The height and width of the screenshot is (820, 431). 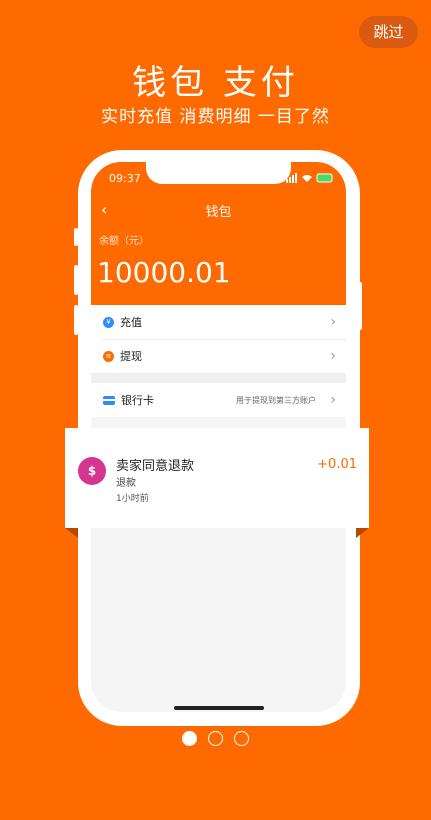 I want to click on wallet-title: 钱包, so click(x=218, y=212).